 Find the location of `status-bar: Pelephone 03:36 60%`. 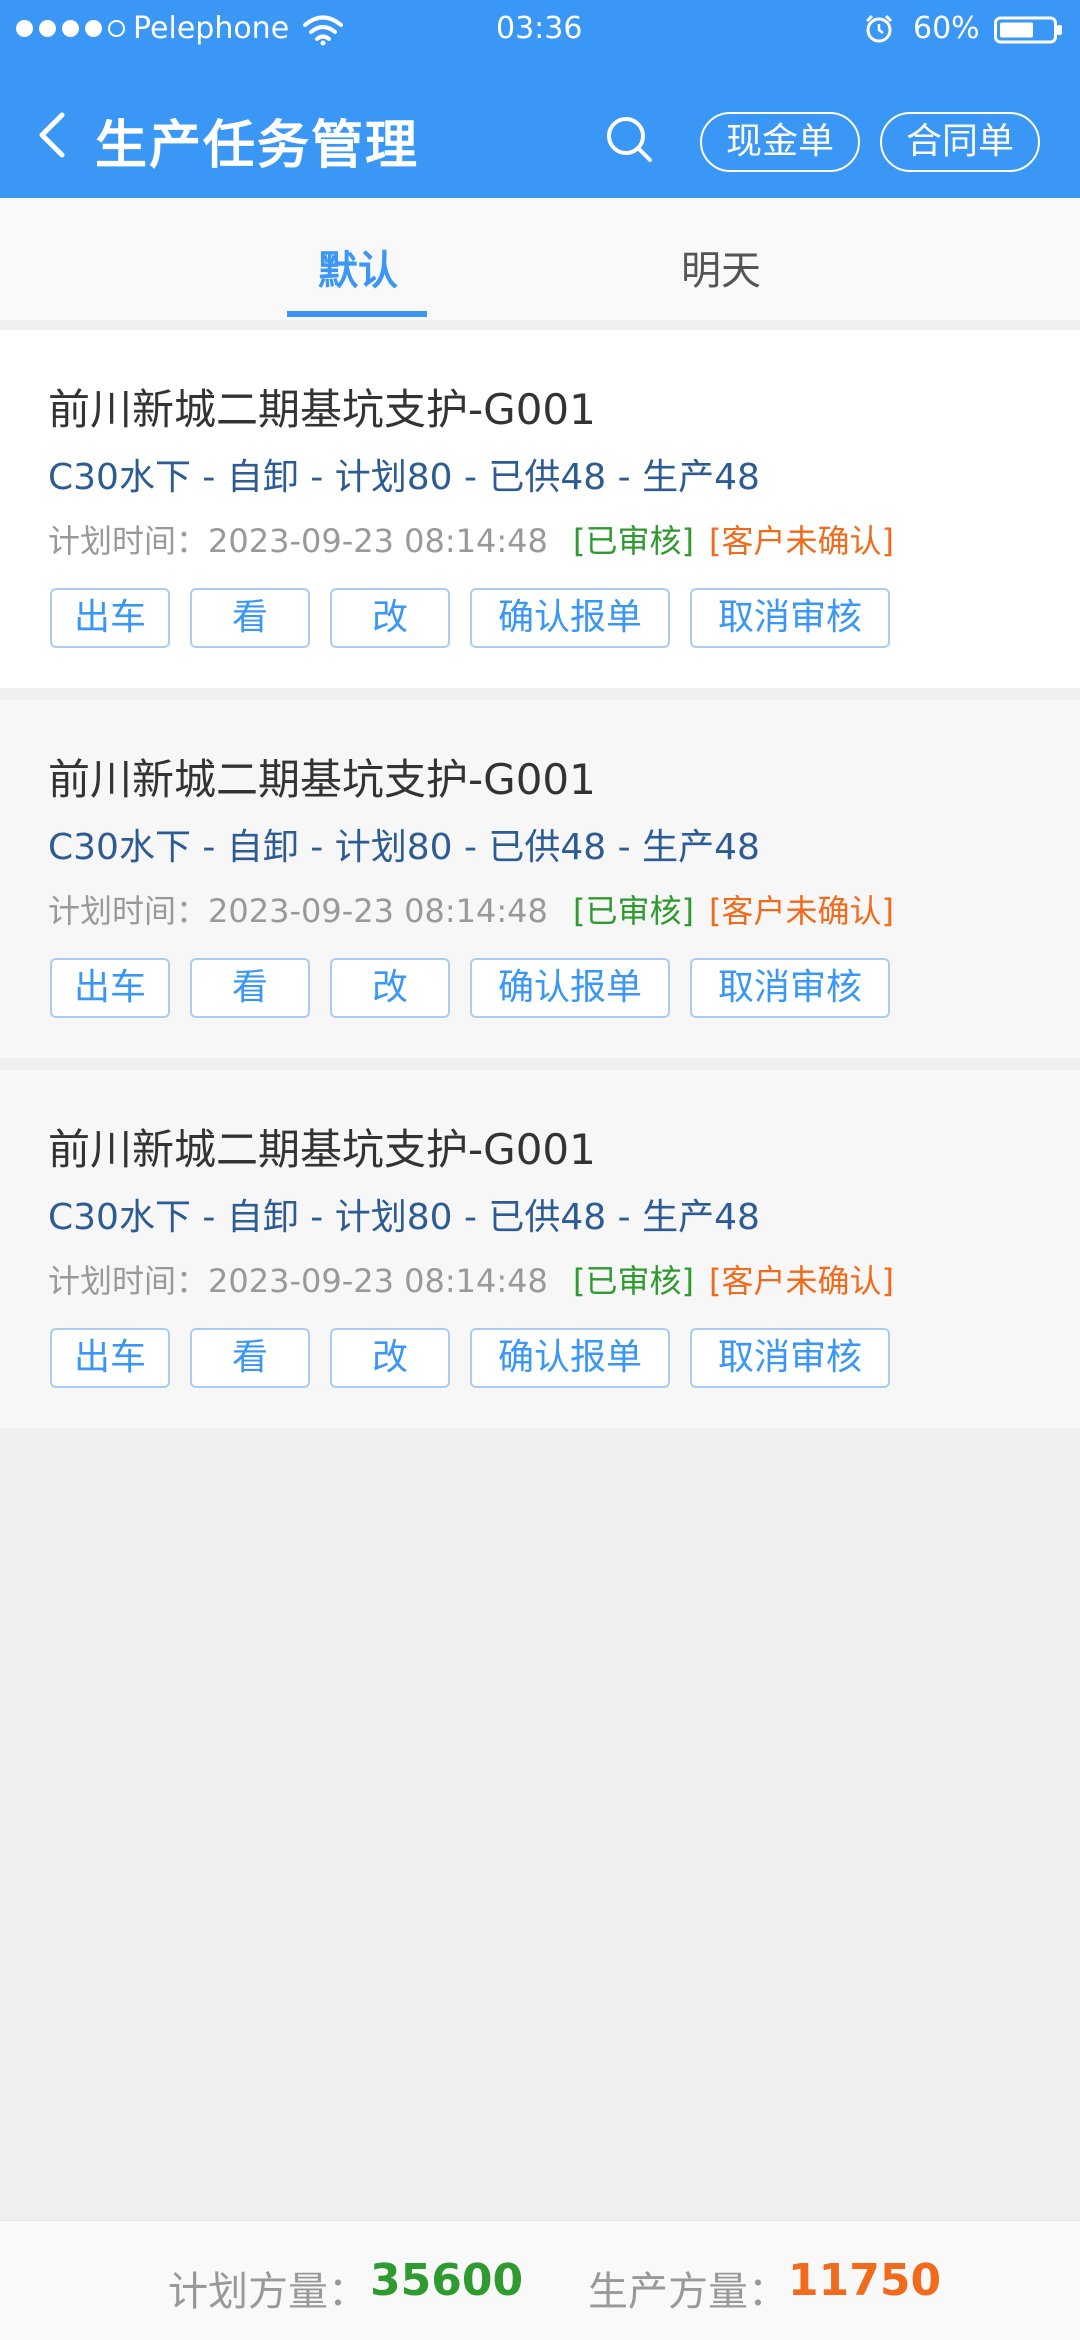

status-bar: Pelephone 03:36 60% is located at coordinates (540, 30).